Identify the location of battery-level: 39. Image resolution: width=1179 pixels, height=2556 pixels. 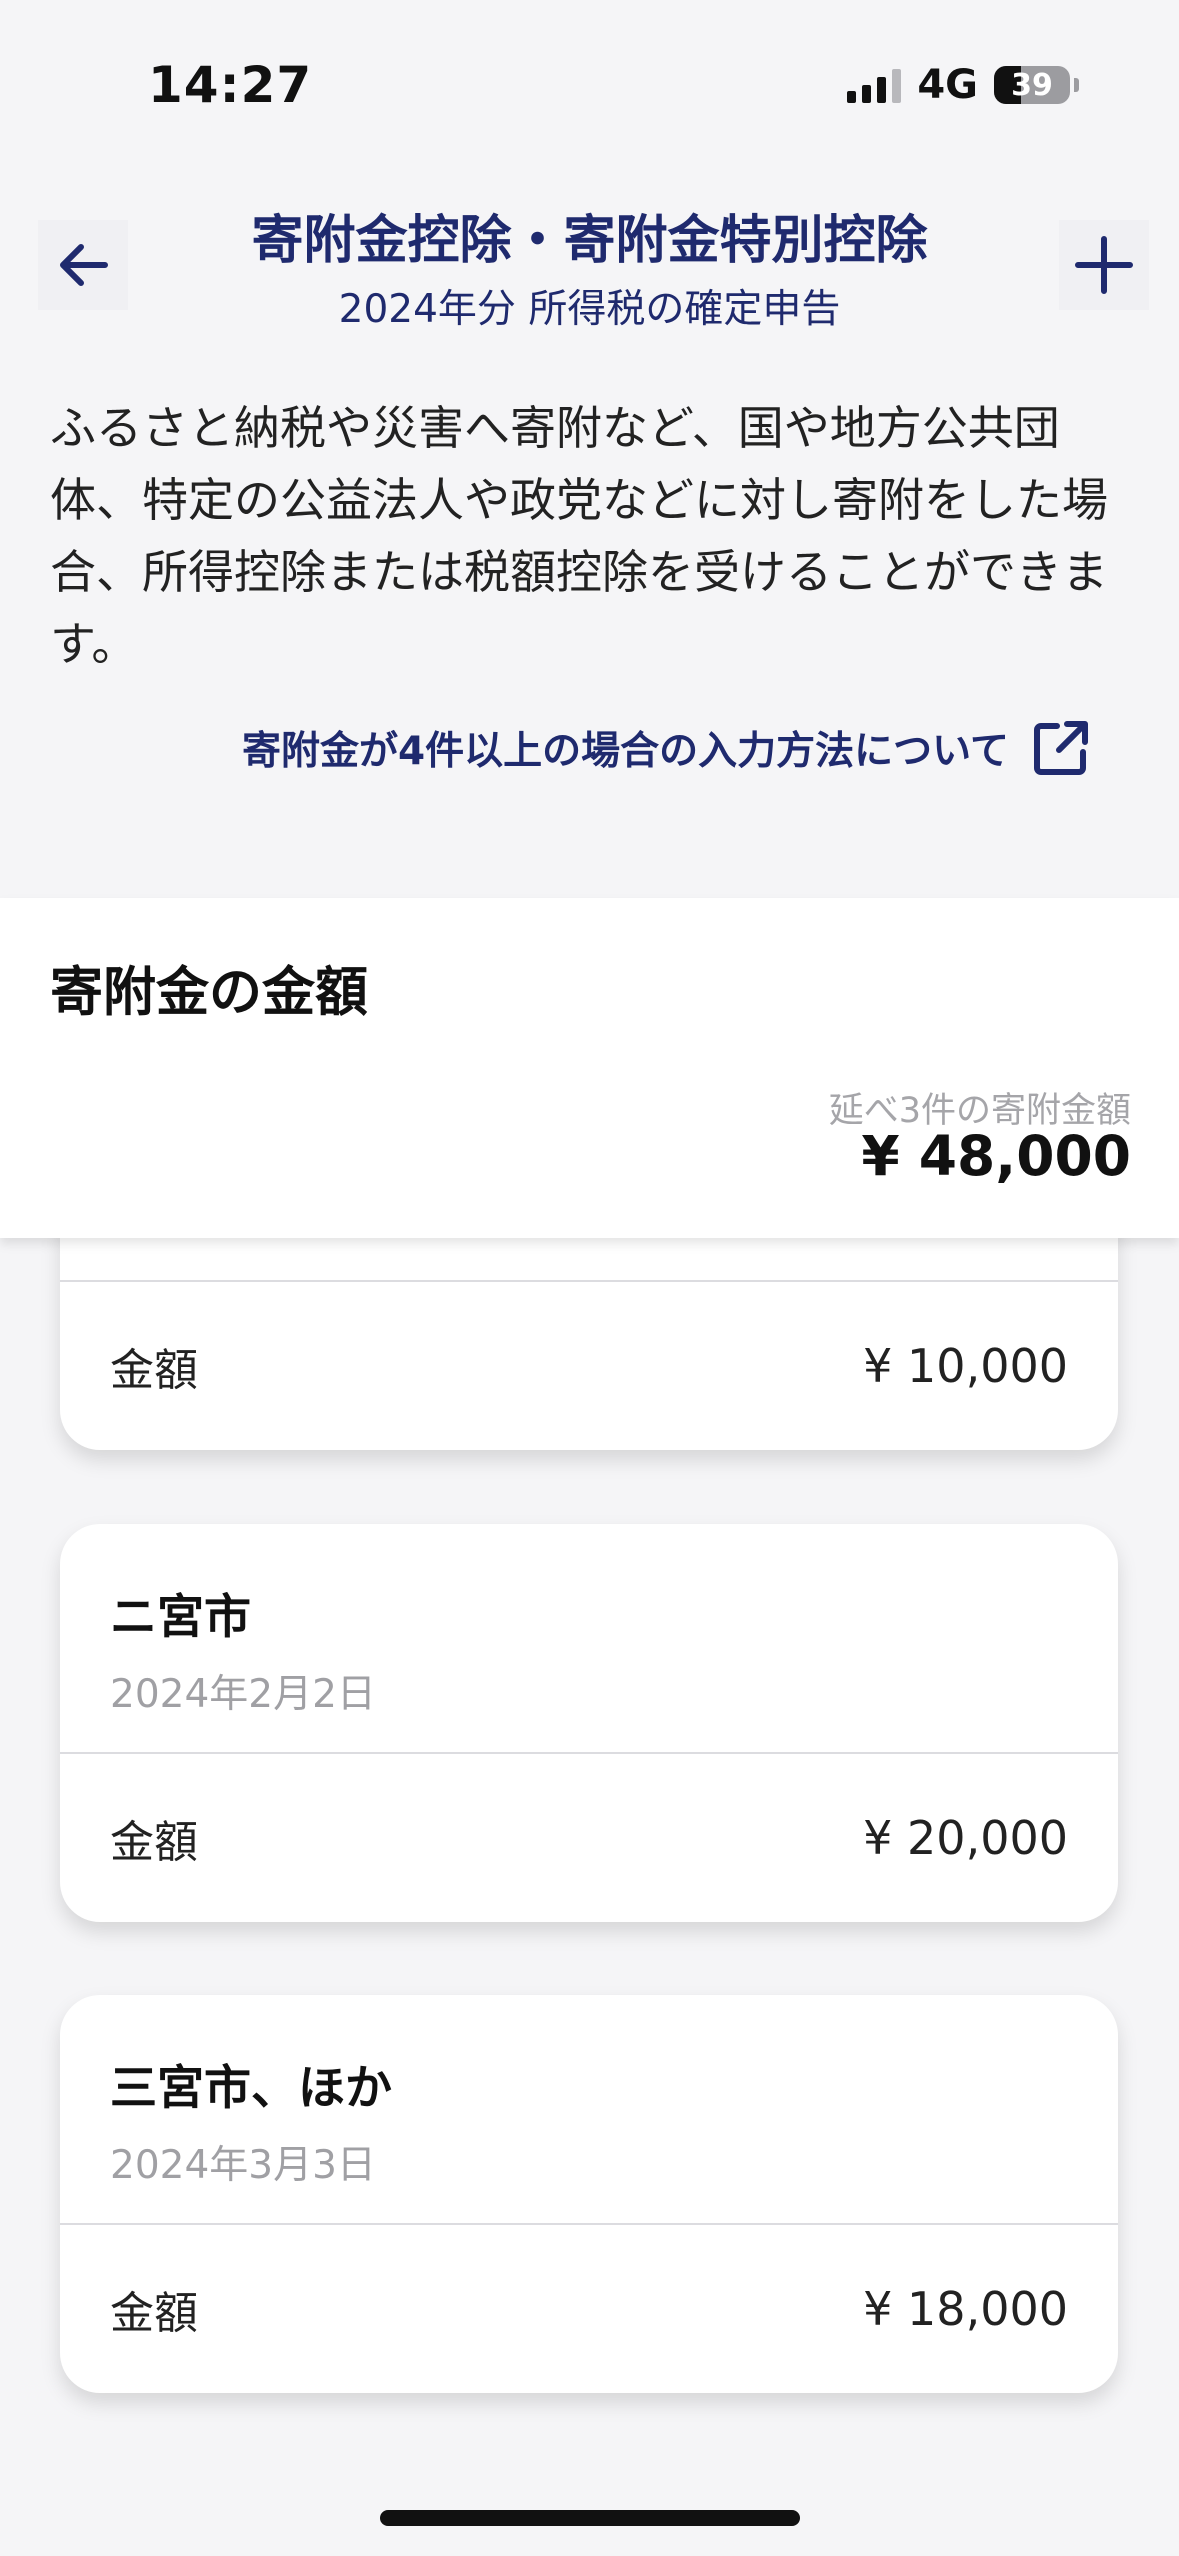
(1032, 85).